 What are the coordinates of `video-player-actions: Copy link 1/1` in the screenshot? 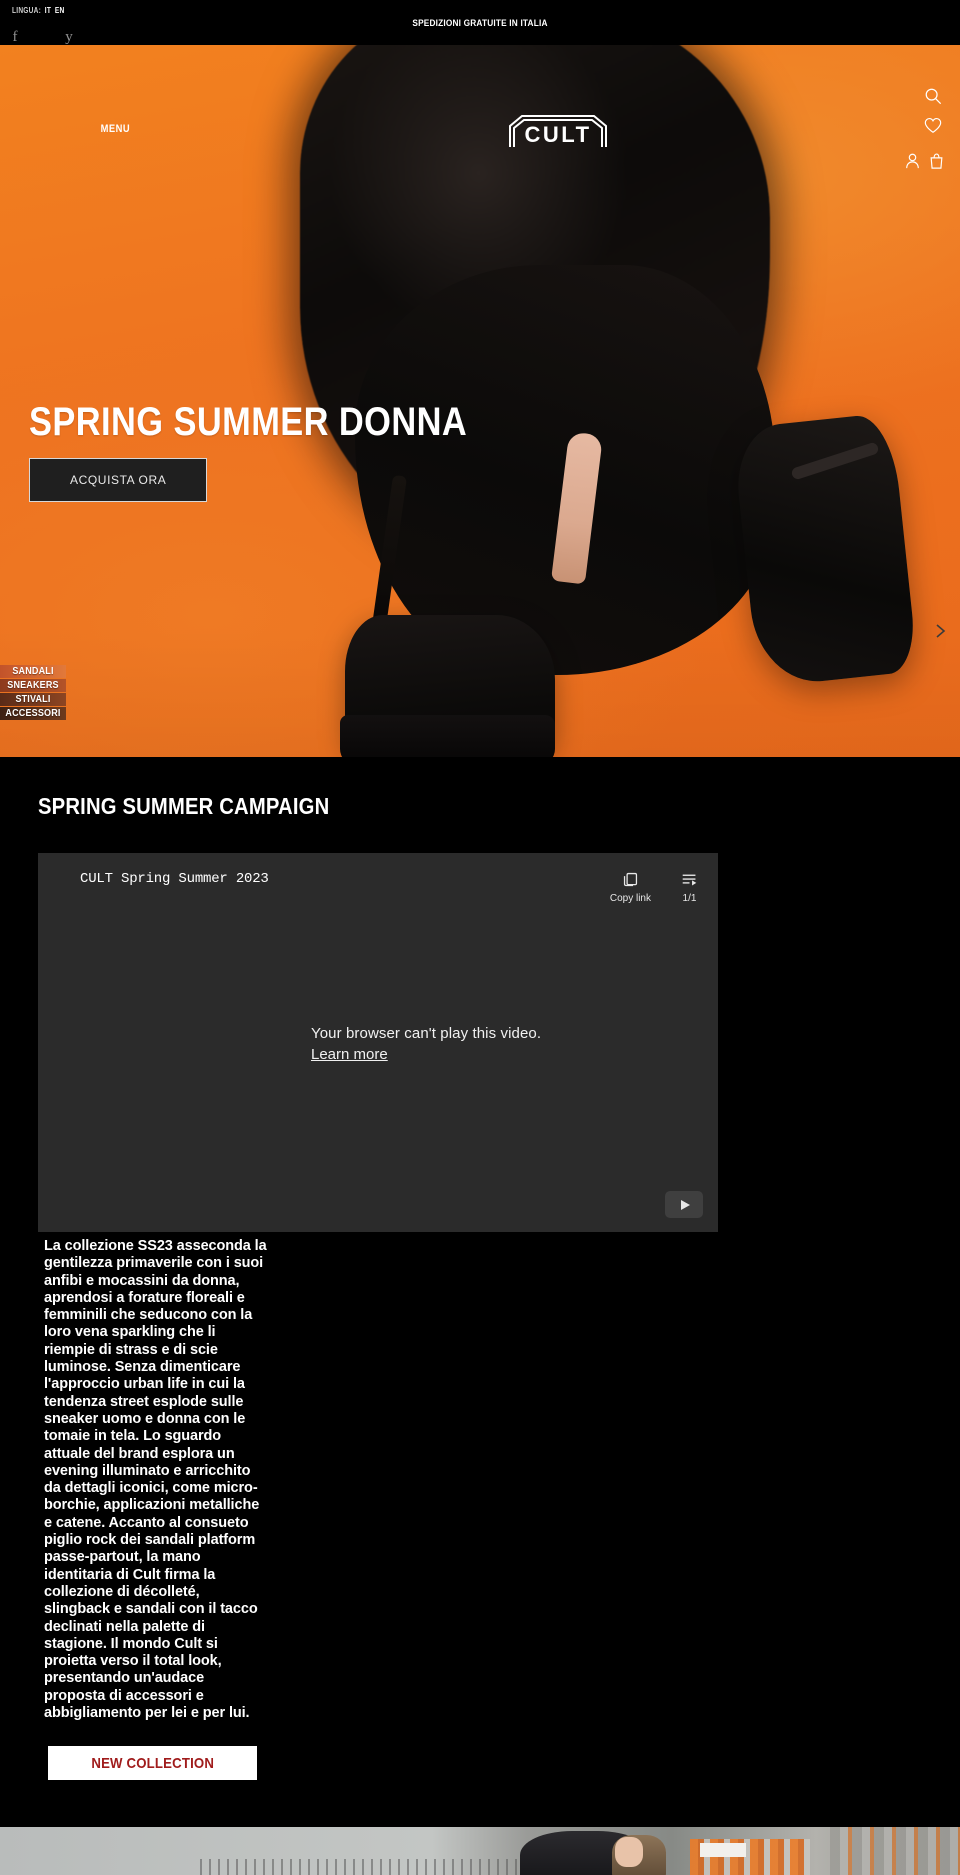 It's located at (654, 887).